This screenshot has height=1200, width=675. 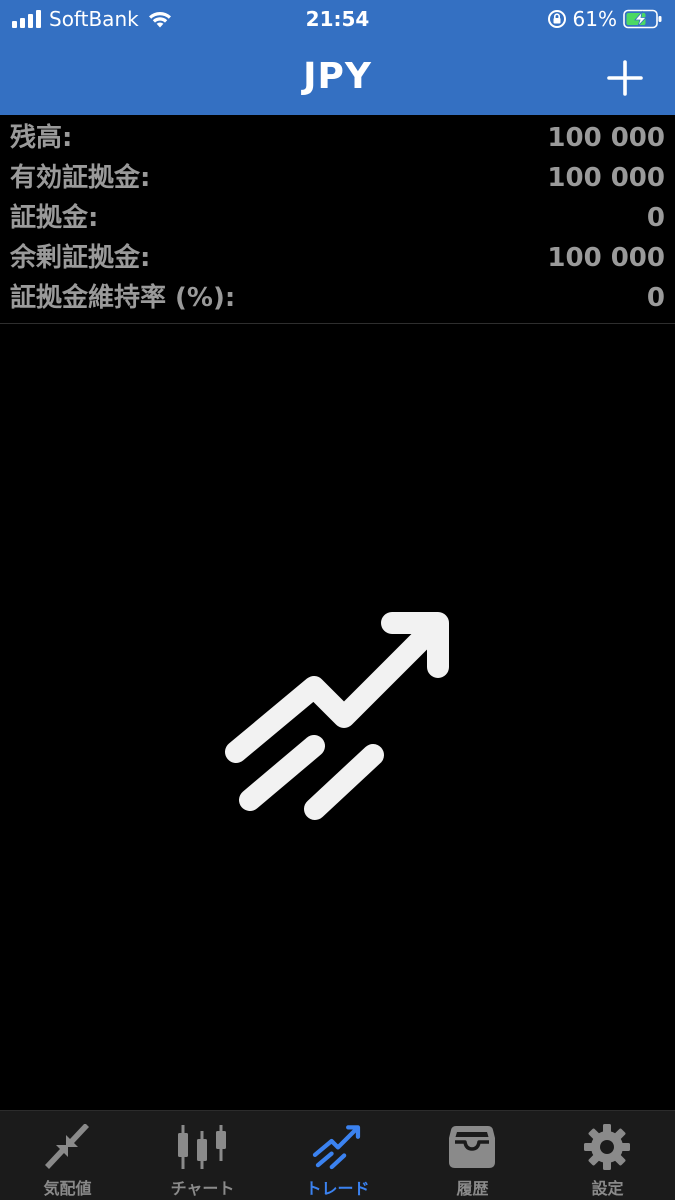 What do you see at coordinates (337, 178) in the screenshot?
I see `equity-row: 有効証拠金: 100 000` at bounding box center [337, 178].